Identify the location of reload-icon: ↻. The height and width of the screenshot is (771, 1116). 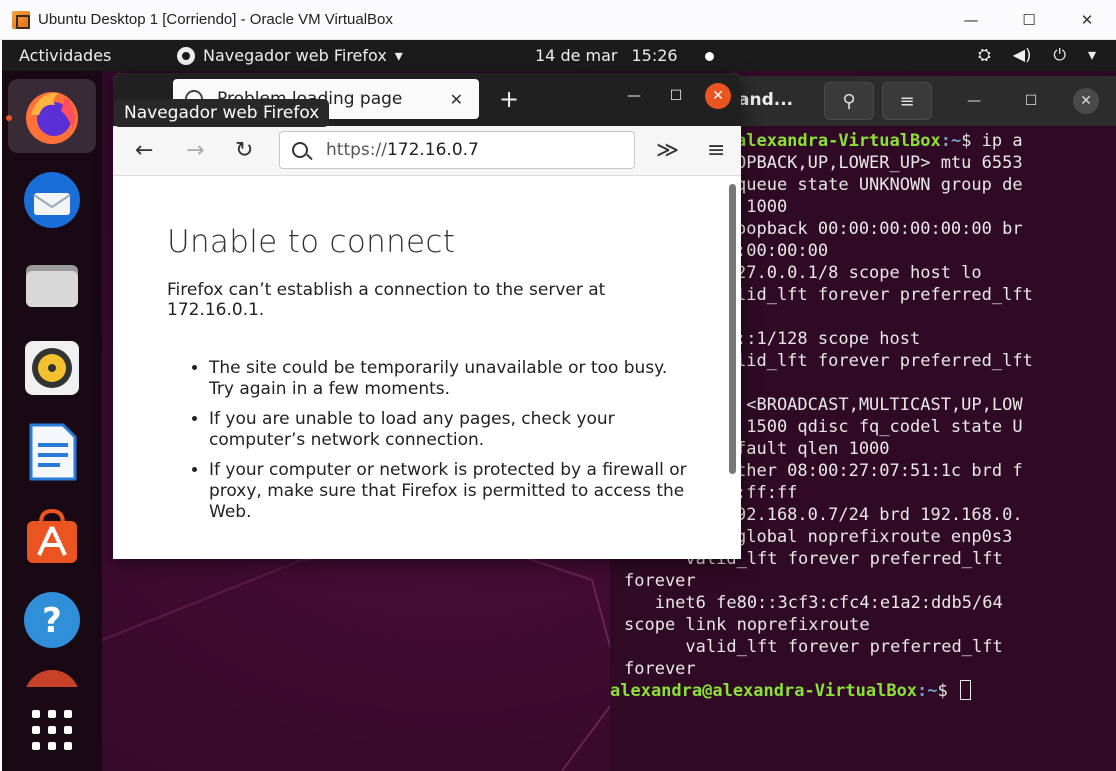
(244, 150).